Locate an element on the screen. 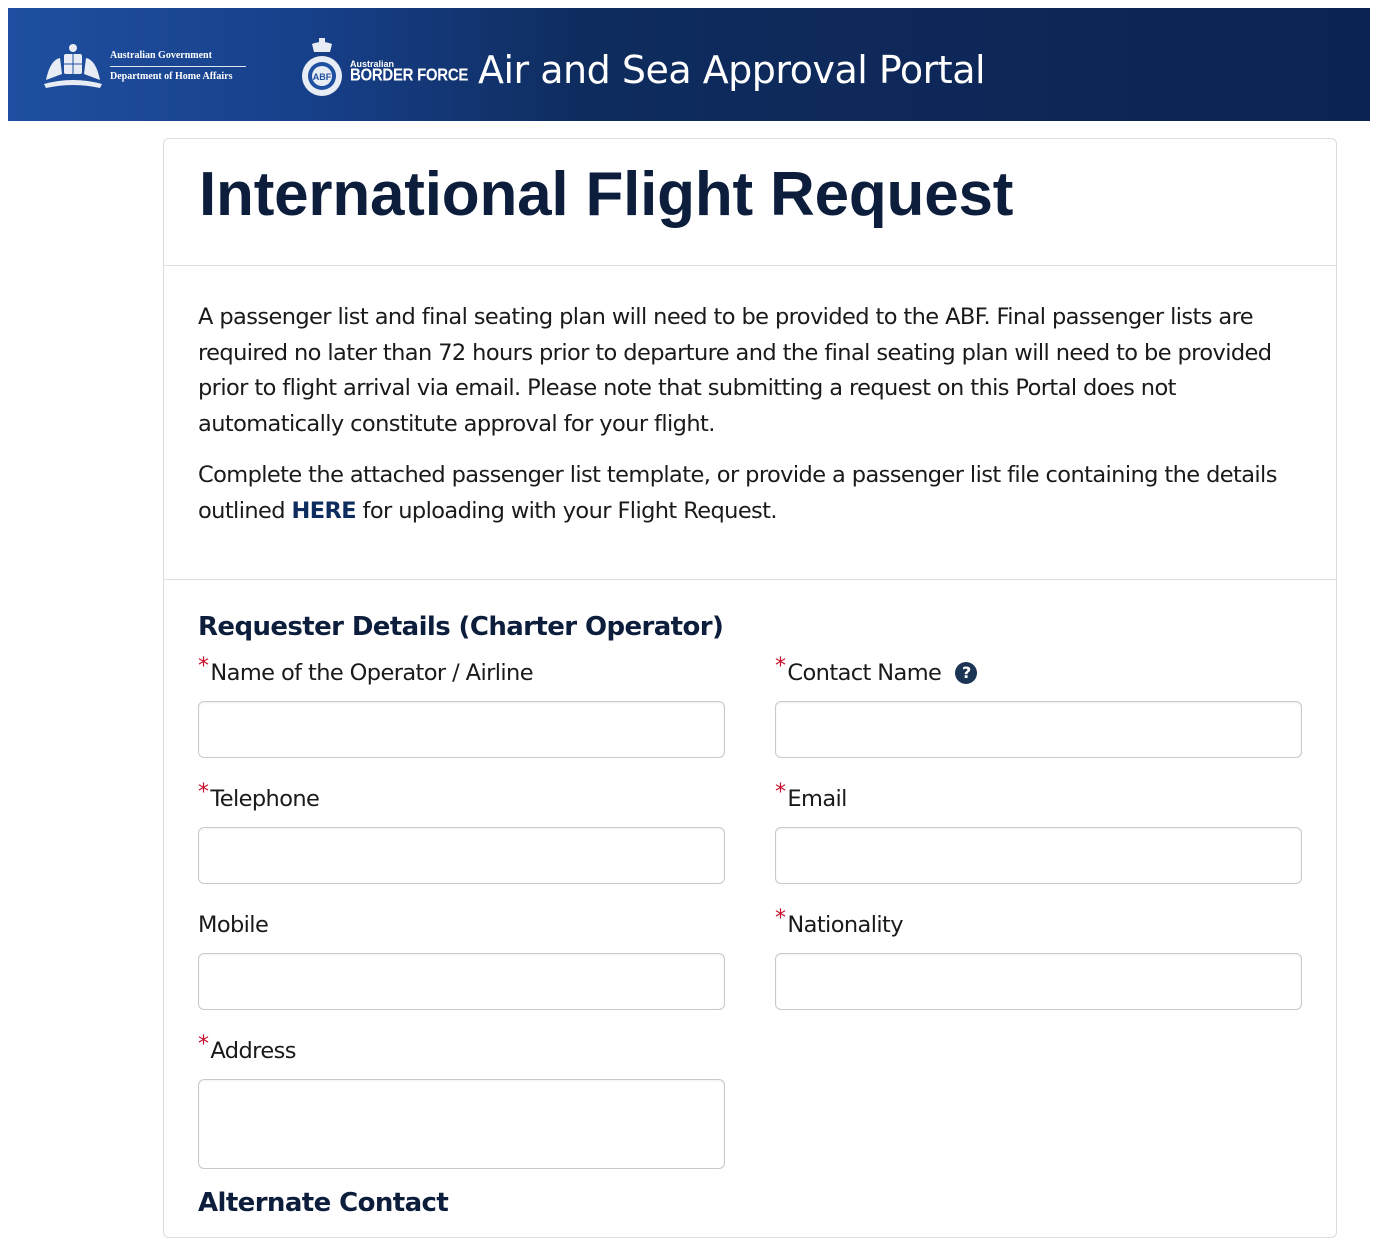 This screenshot has width=1375, height=1238. operator-label-text: Name of the Operator / Airline is located at coordinates (371, 673).